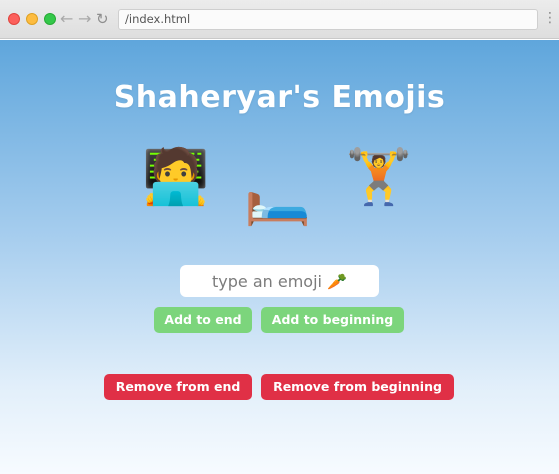 The image size is (559, 474). I want to click on weightlifter-emoji-icon: 🏋️, so click(379, 176).